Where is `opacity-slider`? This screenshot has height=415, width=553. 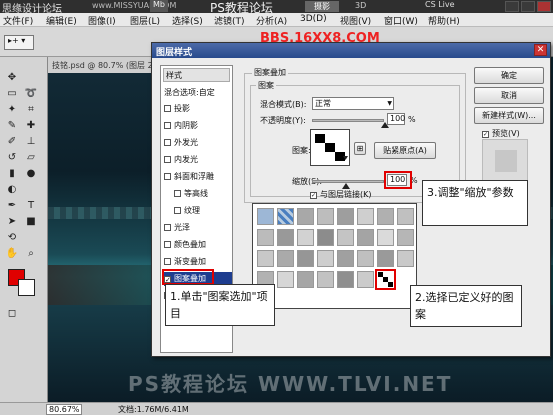
opacity-slider is located at coordinates (348, 120).